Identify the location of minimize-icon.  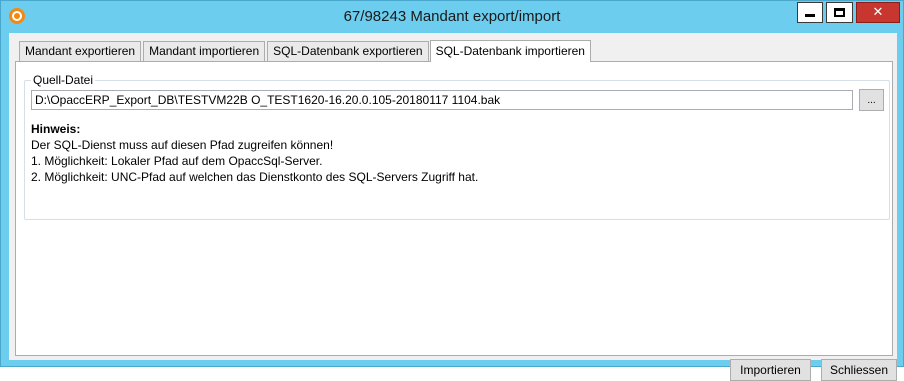
(810, 15).